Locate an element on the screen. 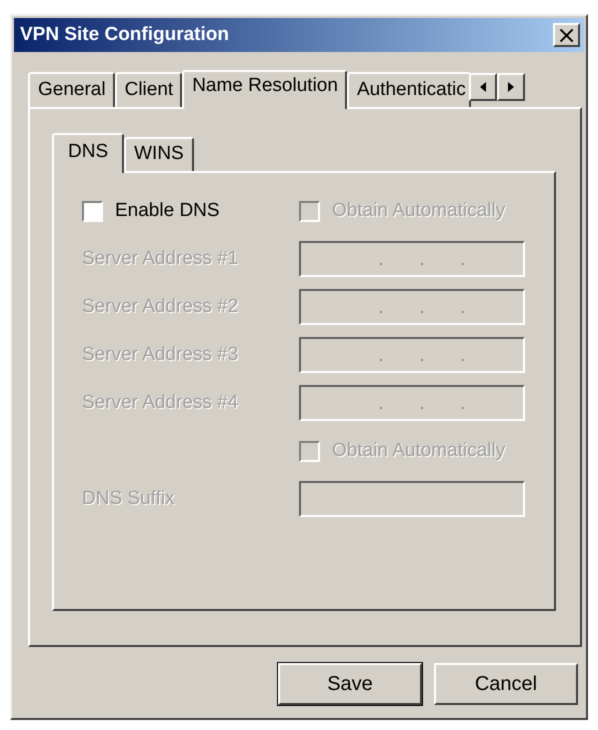  left-arrow-icon is located at coordinates (482, 87).